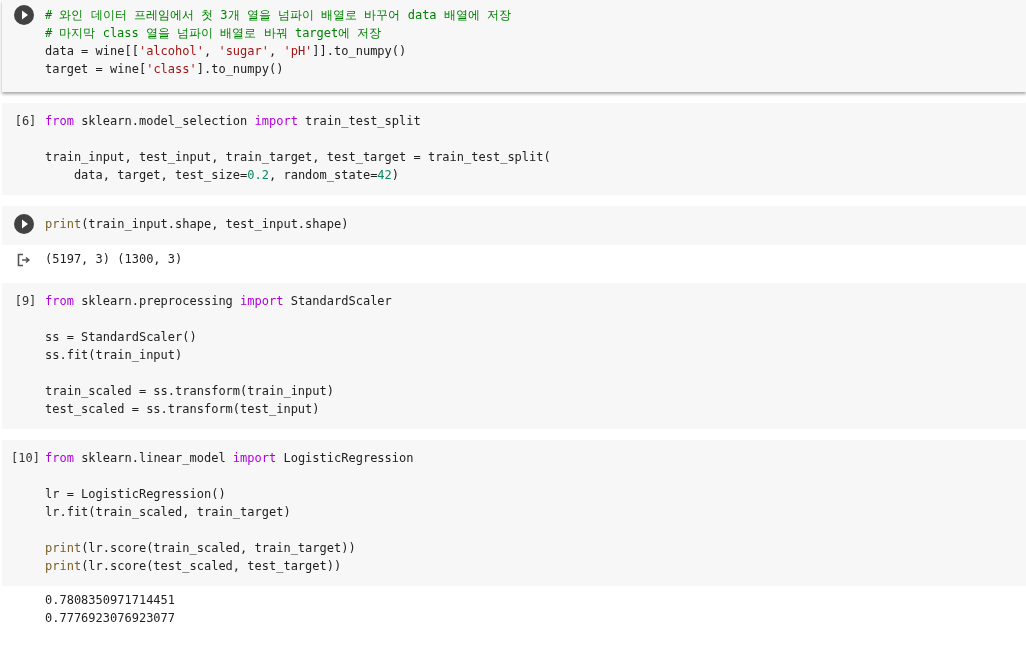 Image resolution: width=1026 pixels, height=660 pixels. Describe the element at coordinates (298, 157) in the screenshot. I see `code-line: train_input, test_input, train_target, test_target = train_test_split(` at that location.